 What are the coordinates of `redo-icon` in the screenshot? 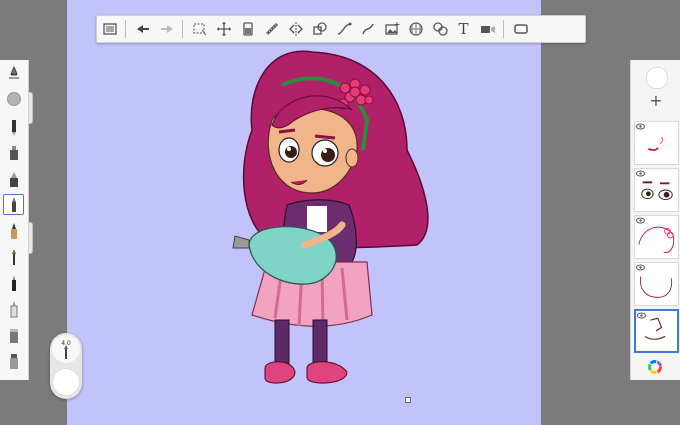 It's located at (166, 29).